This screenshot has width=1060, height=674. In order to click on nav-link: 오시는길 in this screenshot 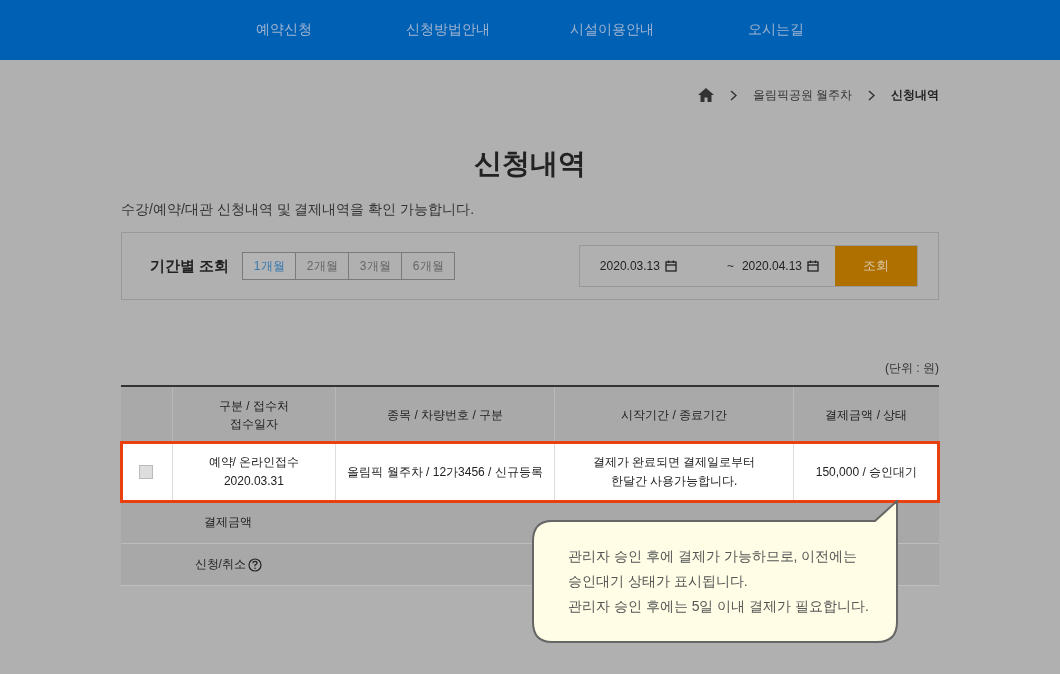, I will do `click(776, 30)`.